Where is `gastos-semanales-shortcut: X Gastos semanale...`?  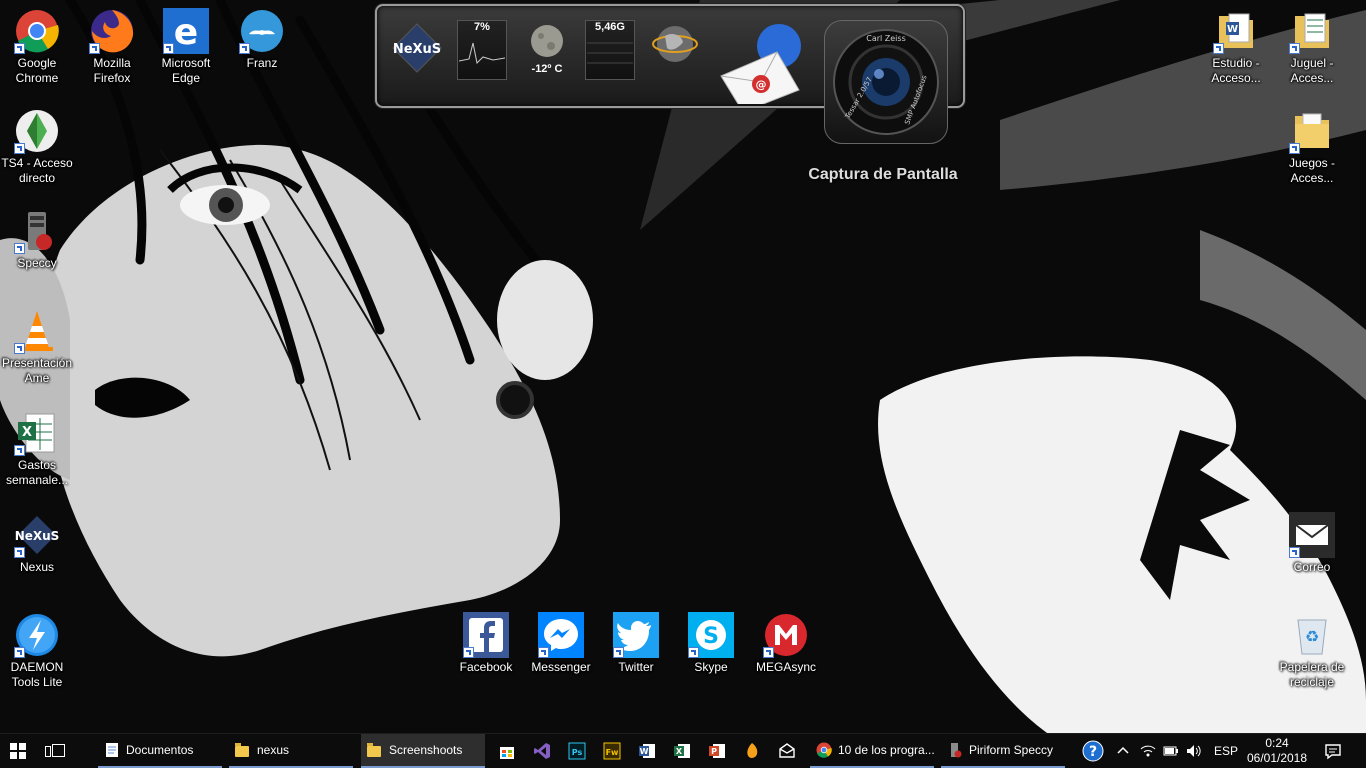 gastos-semanales-shortcut: X Gastos semanale... is located at coordinates (37, 449).